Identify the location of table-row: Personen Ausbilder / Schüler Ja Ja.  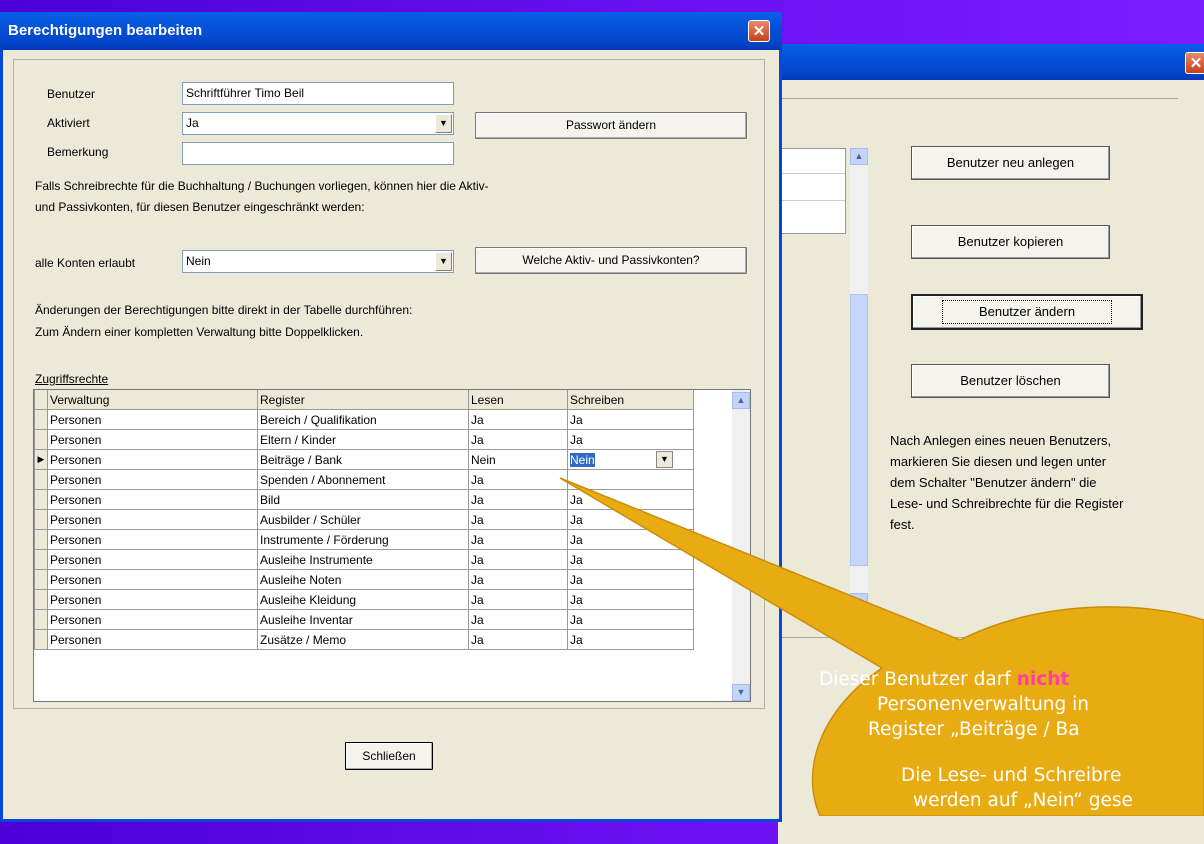
(364, 519).